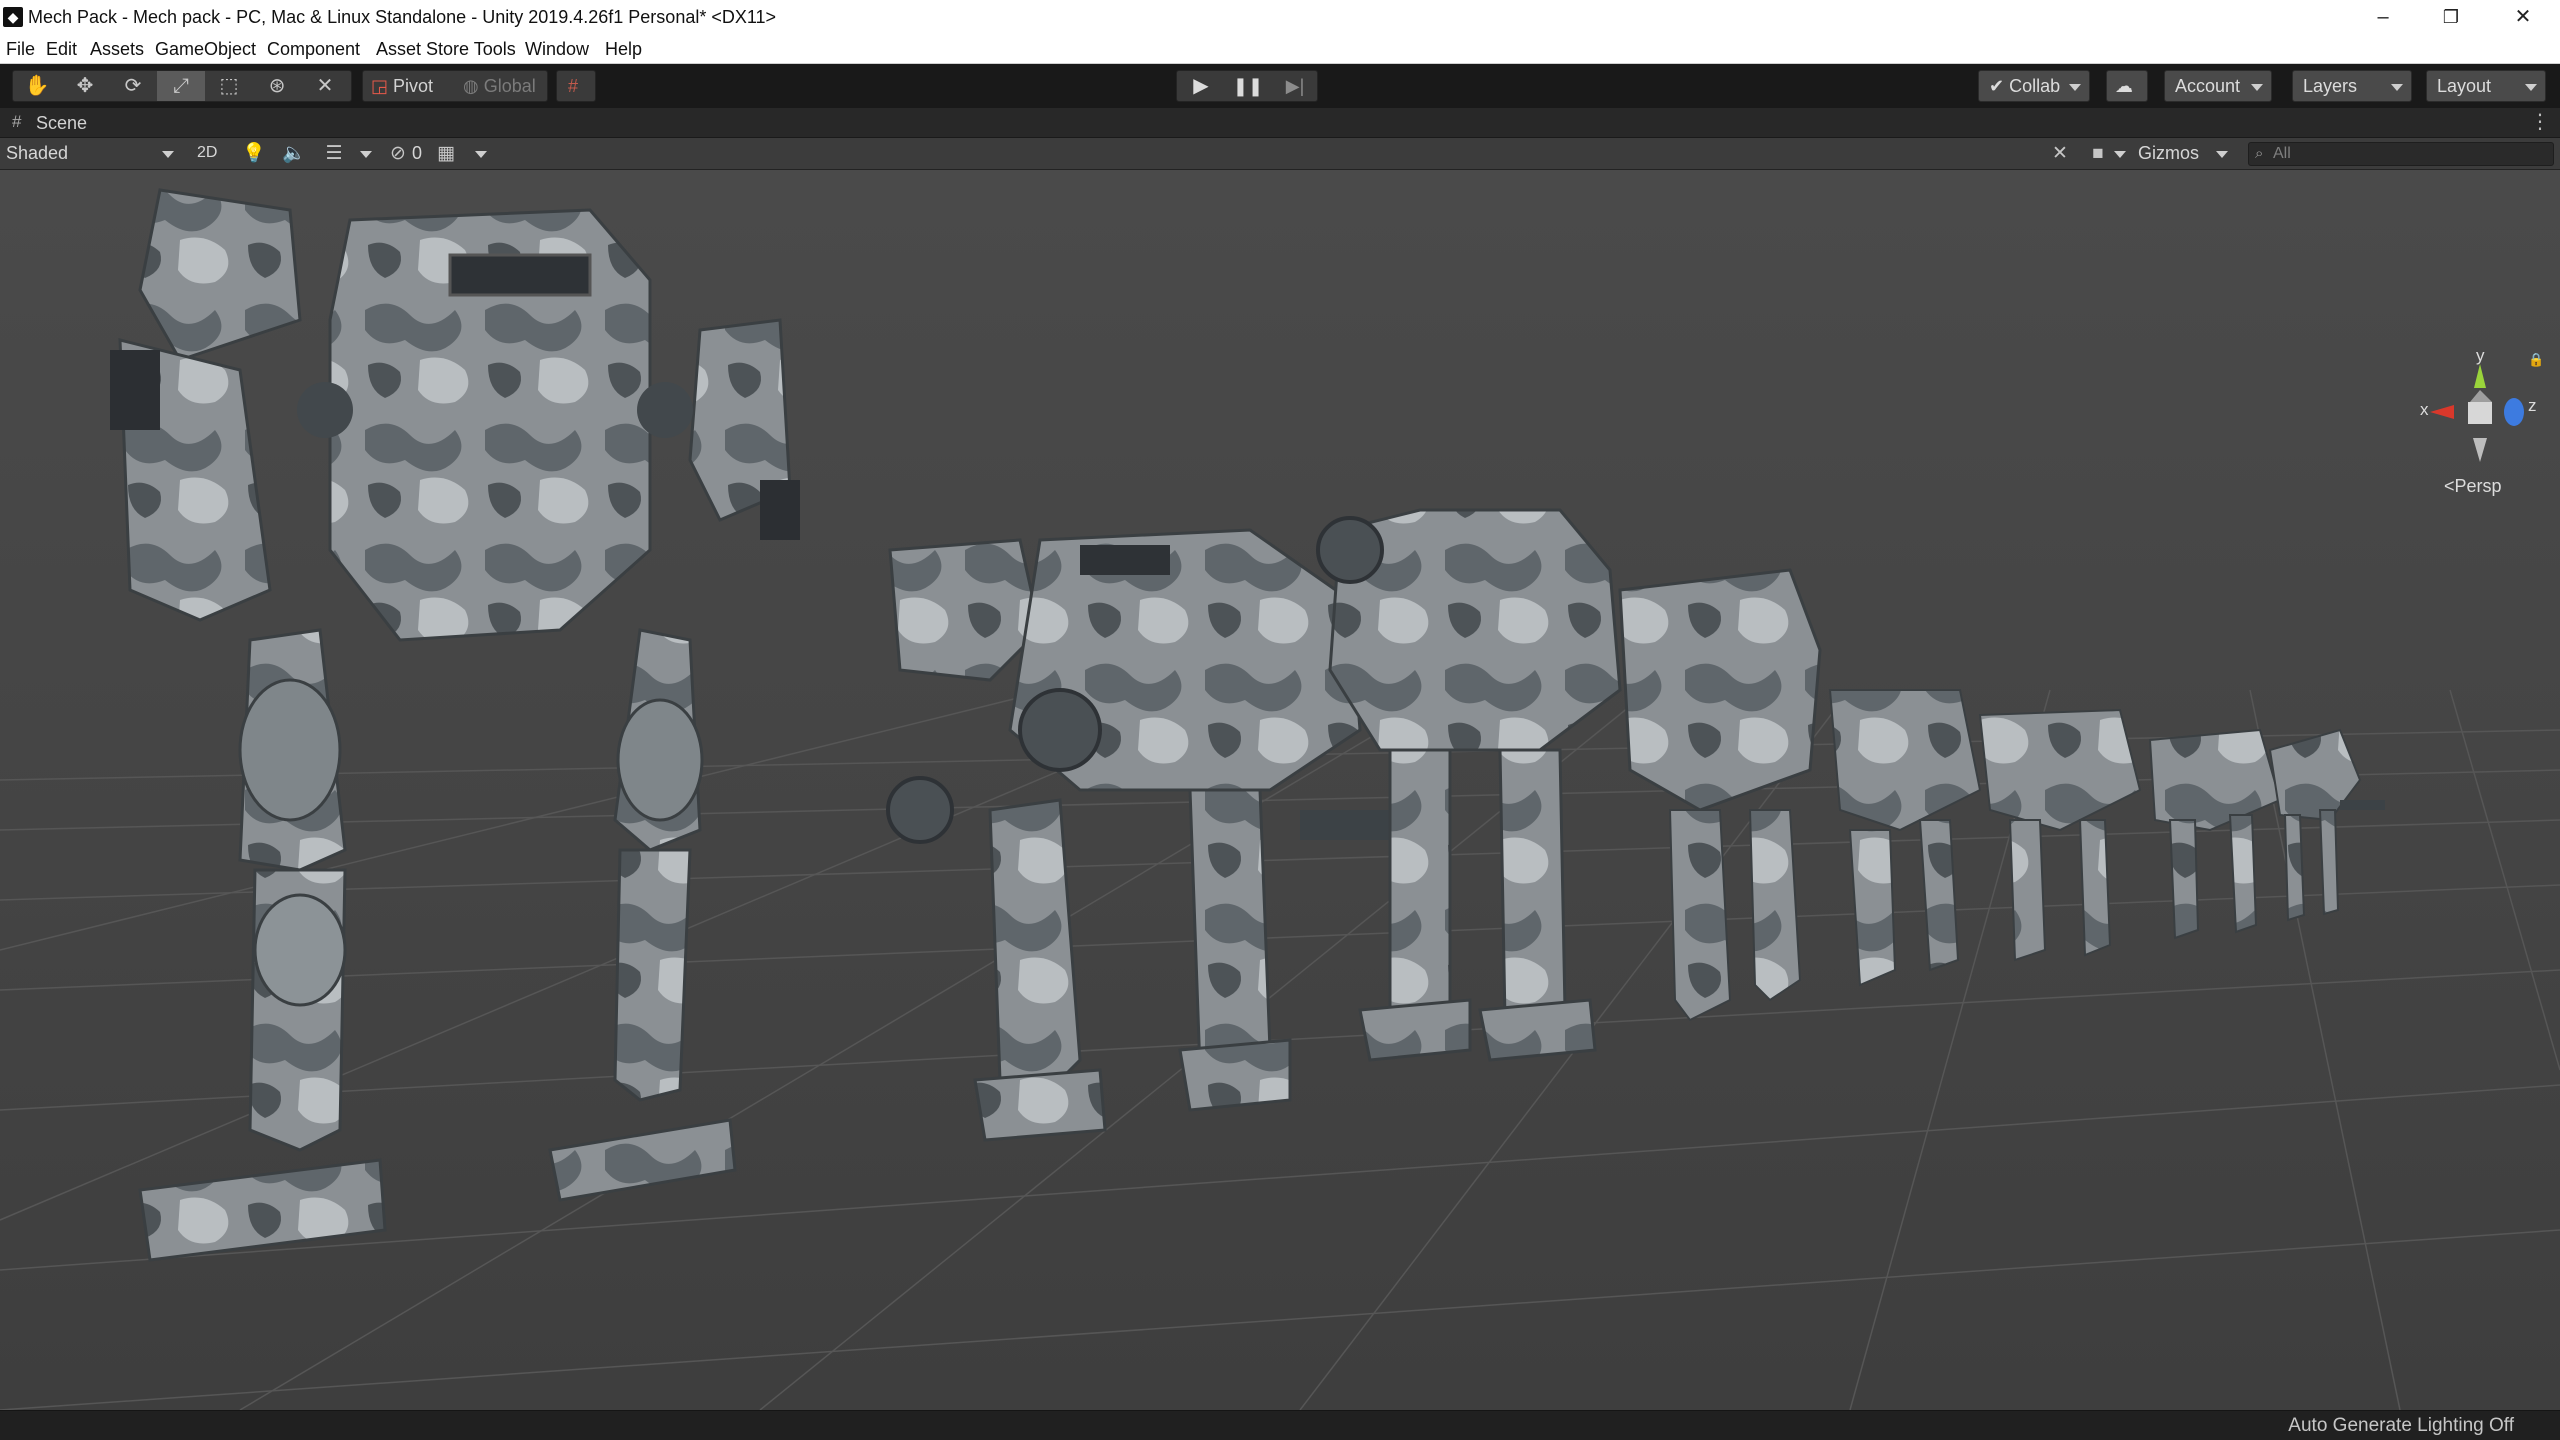 Image resolution: width=2560 pixels, height=1440 pixels. I want to click on scene-search-input, so click(2411, 154).